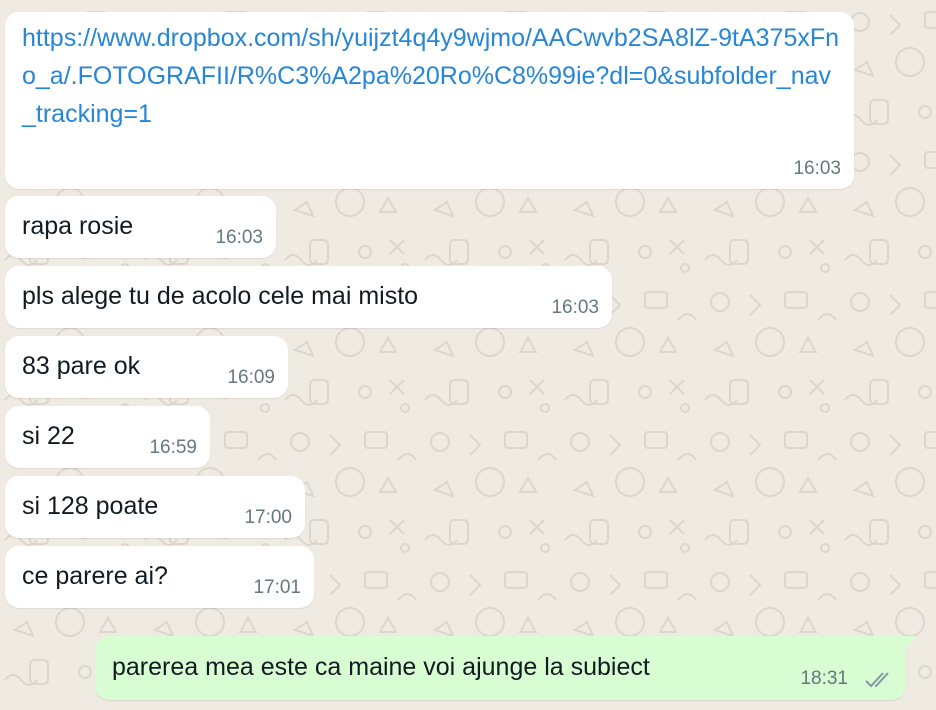 The image size is (936, 710). I want to click on message-bubble: 83 pare ok 16:09, so click(146, 367).